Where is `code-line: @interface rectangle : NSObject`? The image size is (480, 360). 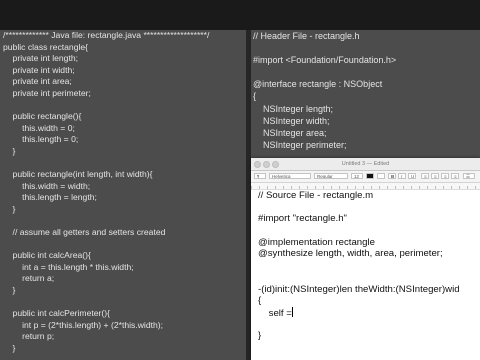
code-line: @interface rectangle : NSObject is located at coordinates (318, 84).